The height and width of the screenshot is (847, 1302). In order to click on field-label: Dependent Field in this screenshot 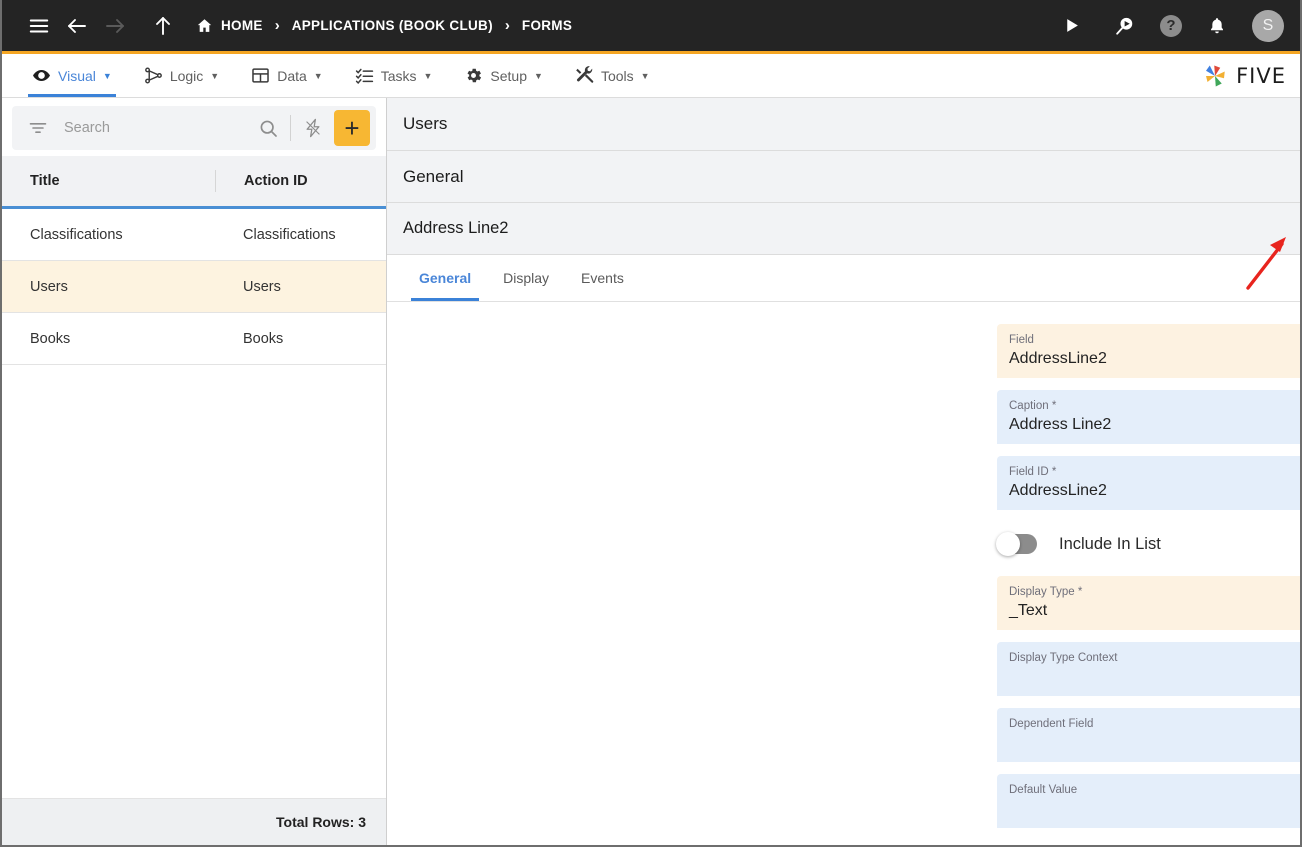, I will do `click(1051, 724)`.